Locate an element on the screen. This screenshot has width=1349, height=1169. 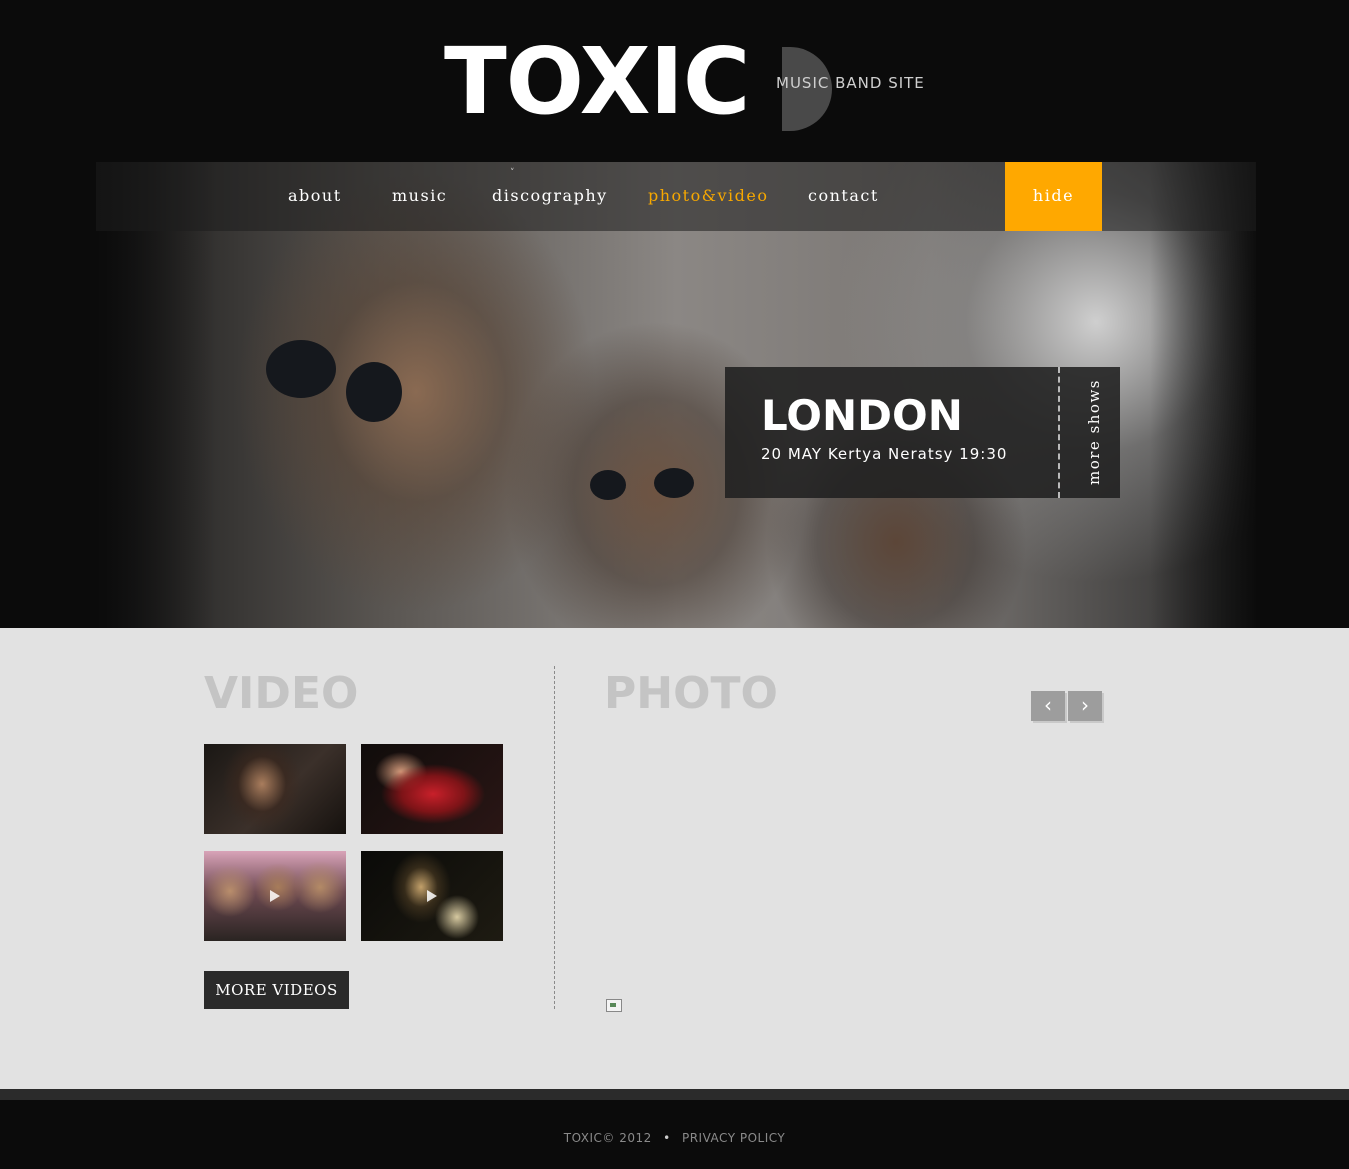
show-city: LONDON is located at coordinates (862, 415).